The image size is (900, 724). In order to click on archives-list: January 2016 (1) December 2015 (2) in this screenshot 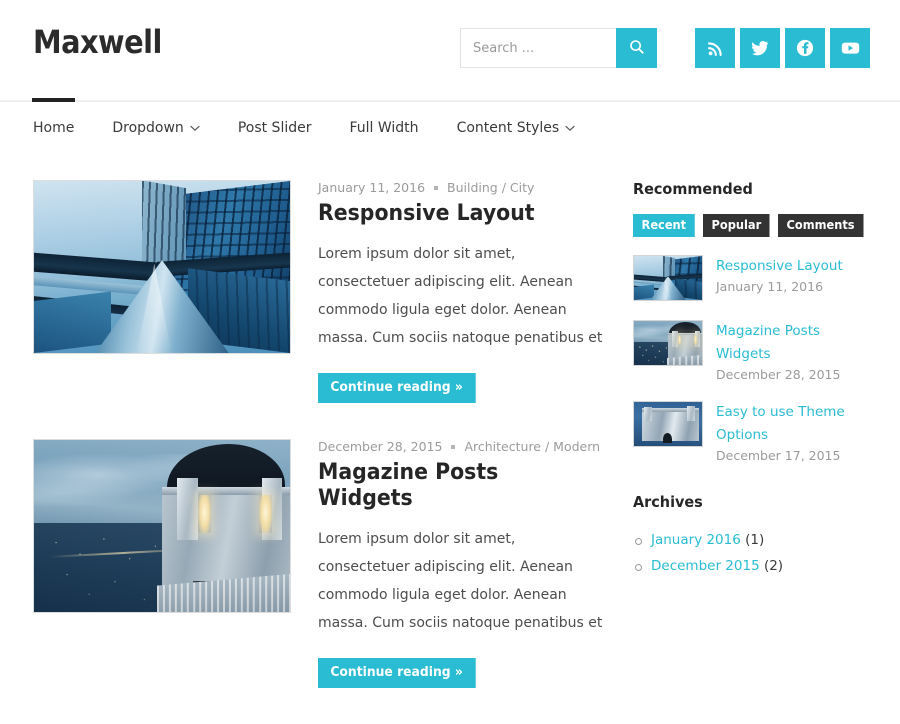, I will do `click(752, 553)`.